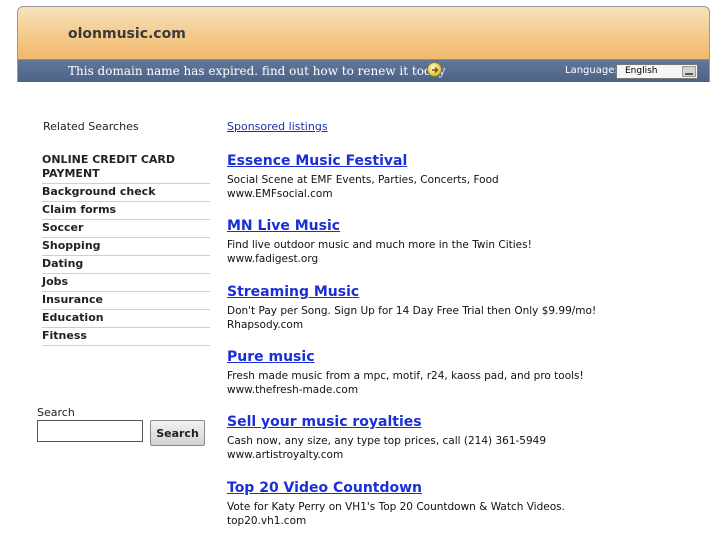  Describe the element at coordinates (126, 211) in the screenshot. I see `related-item: Claim forms` at that location.